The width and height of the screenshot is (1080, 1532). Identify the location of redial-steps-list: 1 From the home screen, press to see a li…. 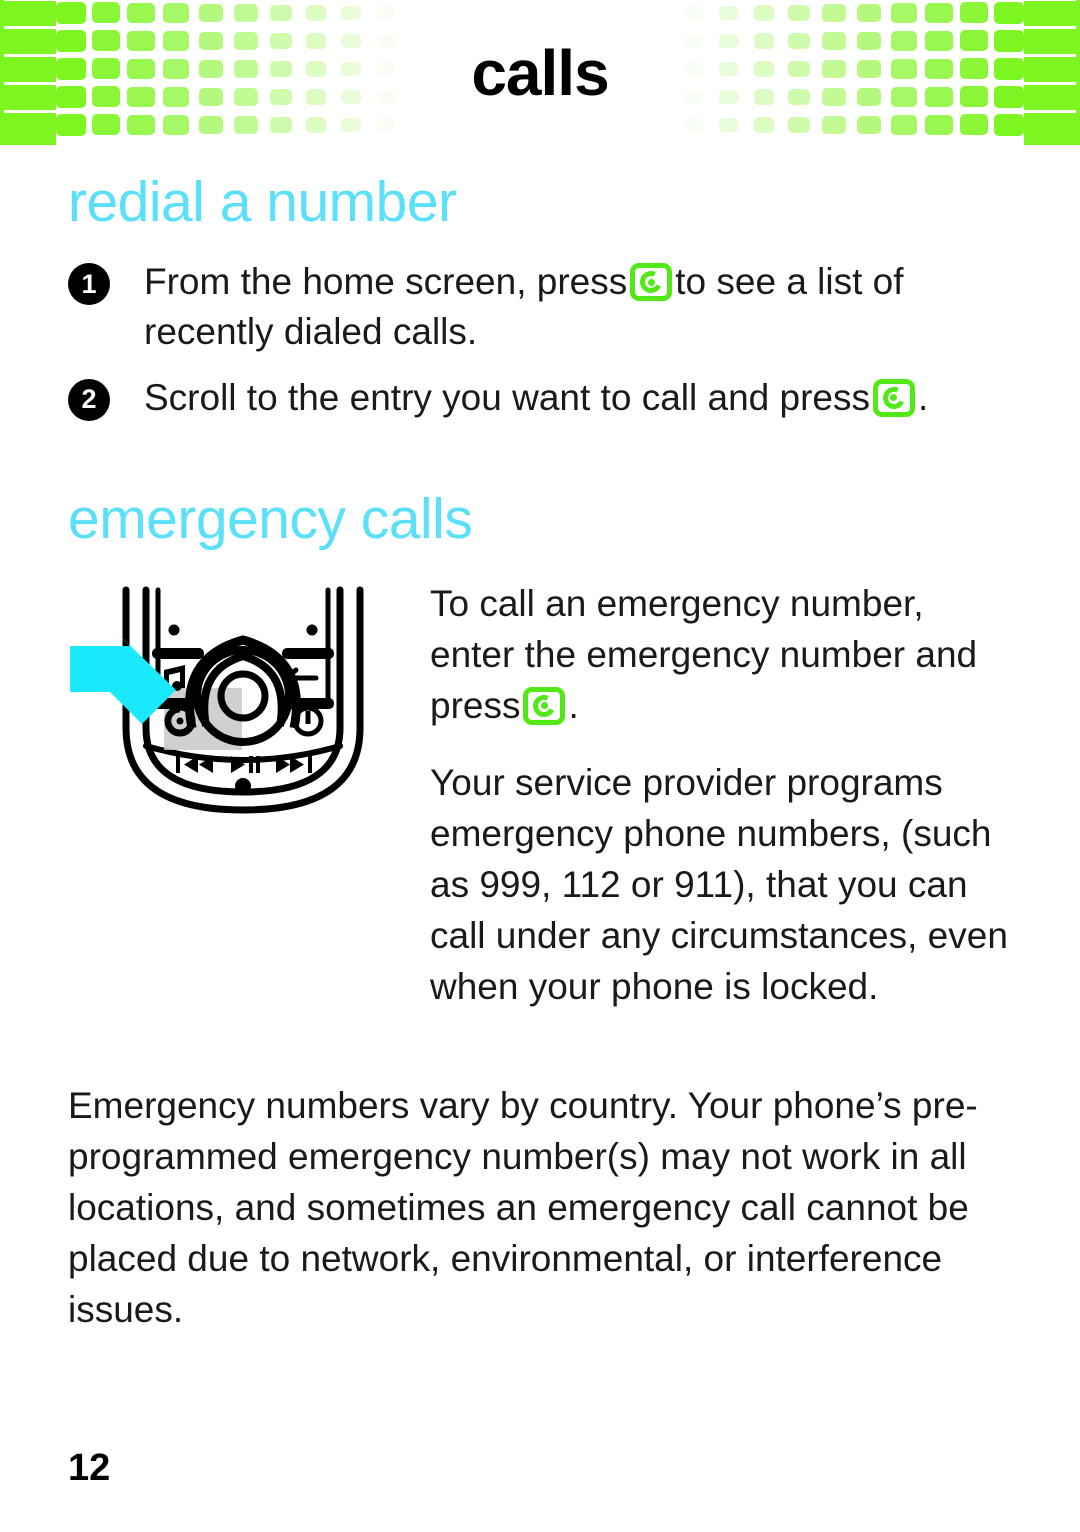
(540, 340).